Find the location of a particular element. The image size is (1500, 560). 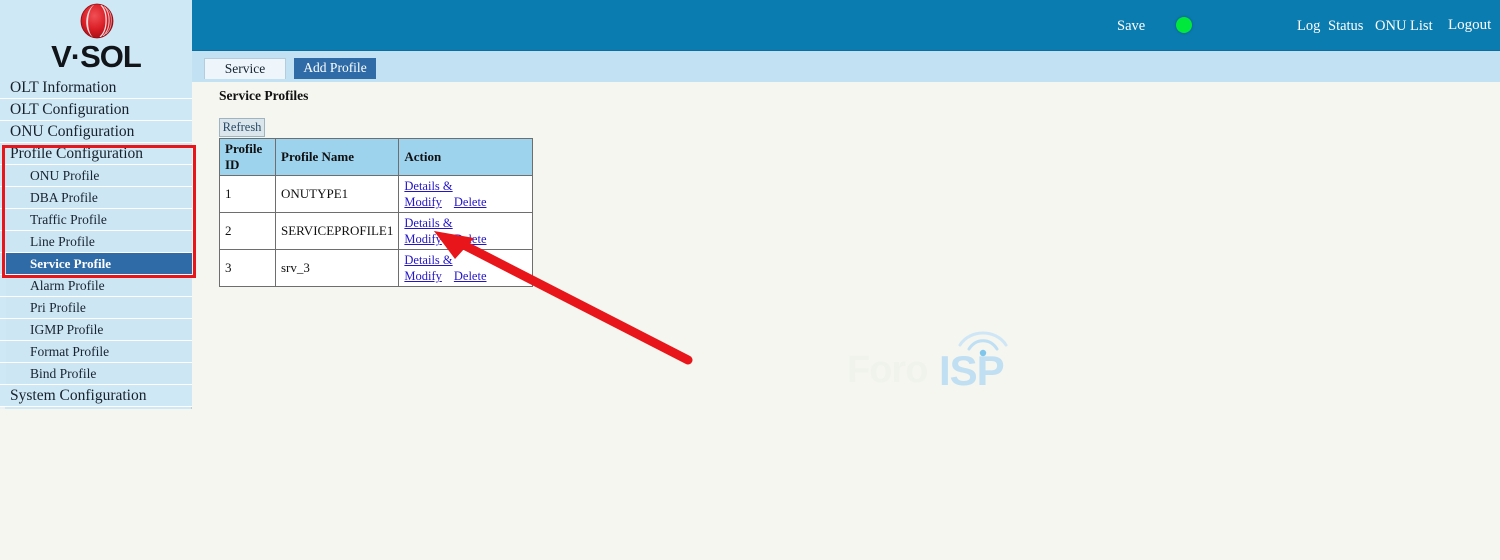

sidebar-item-traffic-profile: Traffic Profile is located at coordinates (96, 220).